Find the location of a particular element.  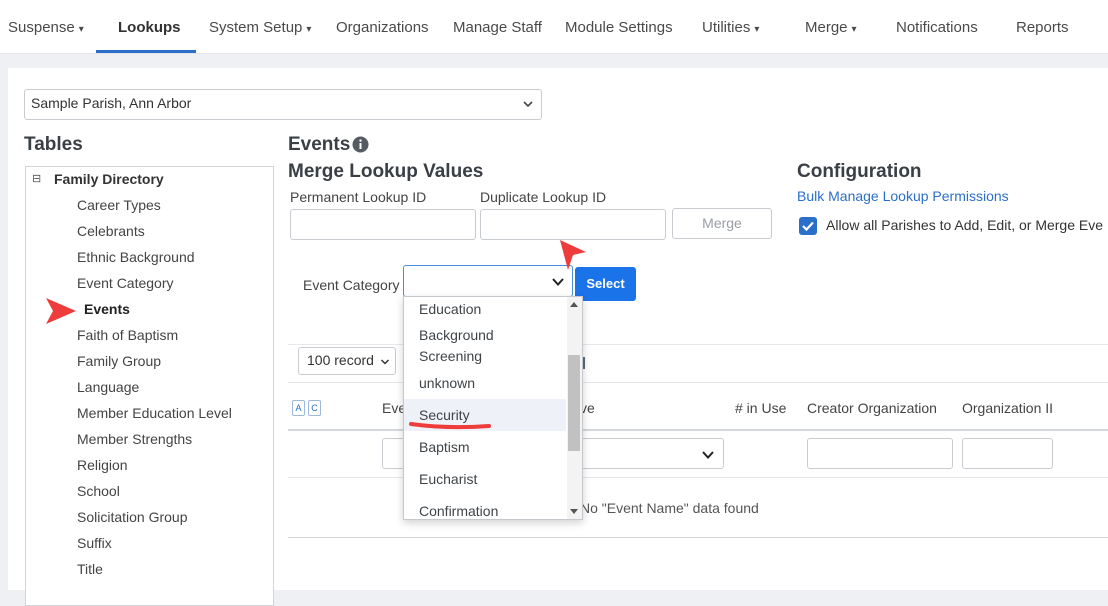

tree-item-school: School is located at coordinates (98, 491).